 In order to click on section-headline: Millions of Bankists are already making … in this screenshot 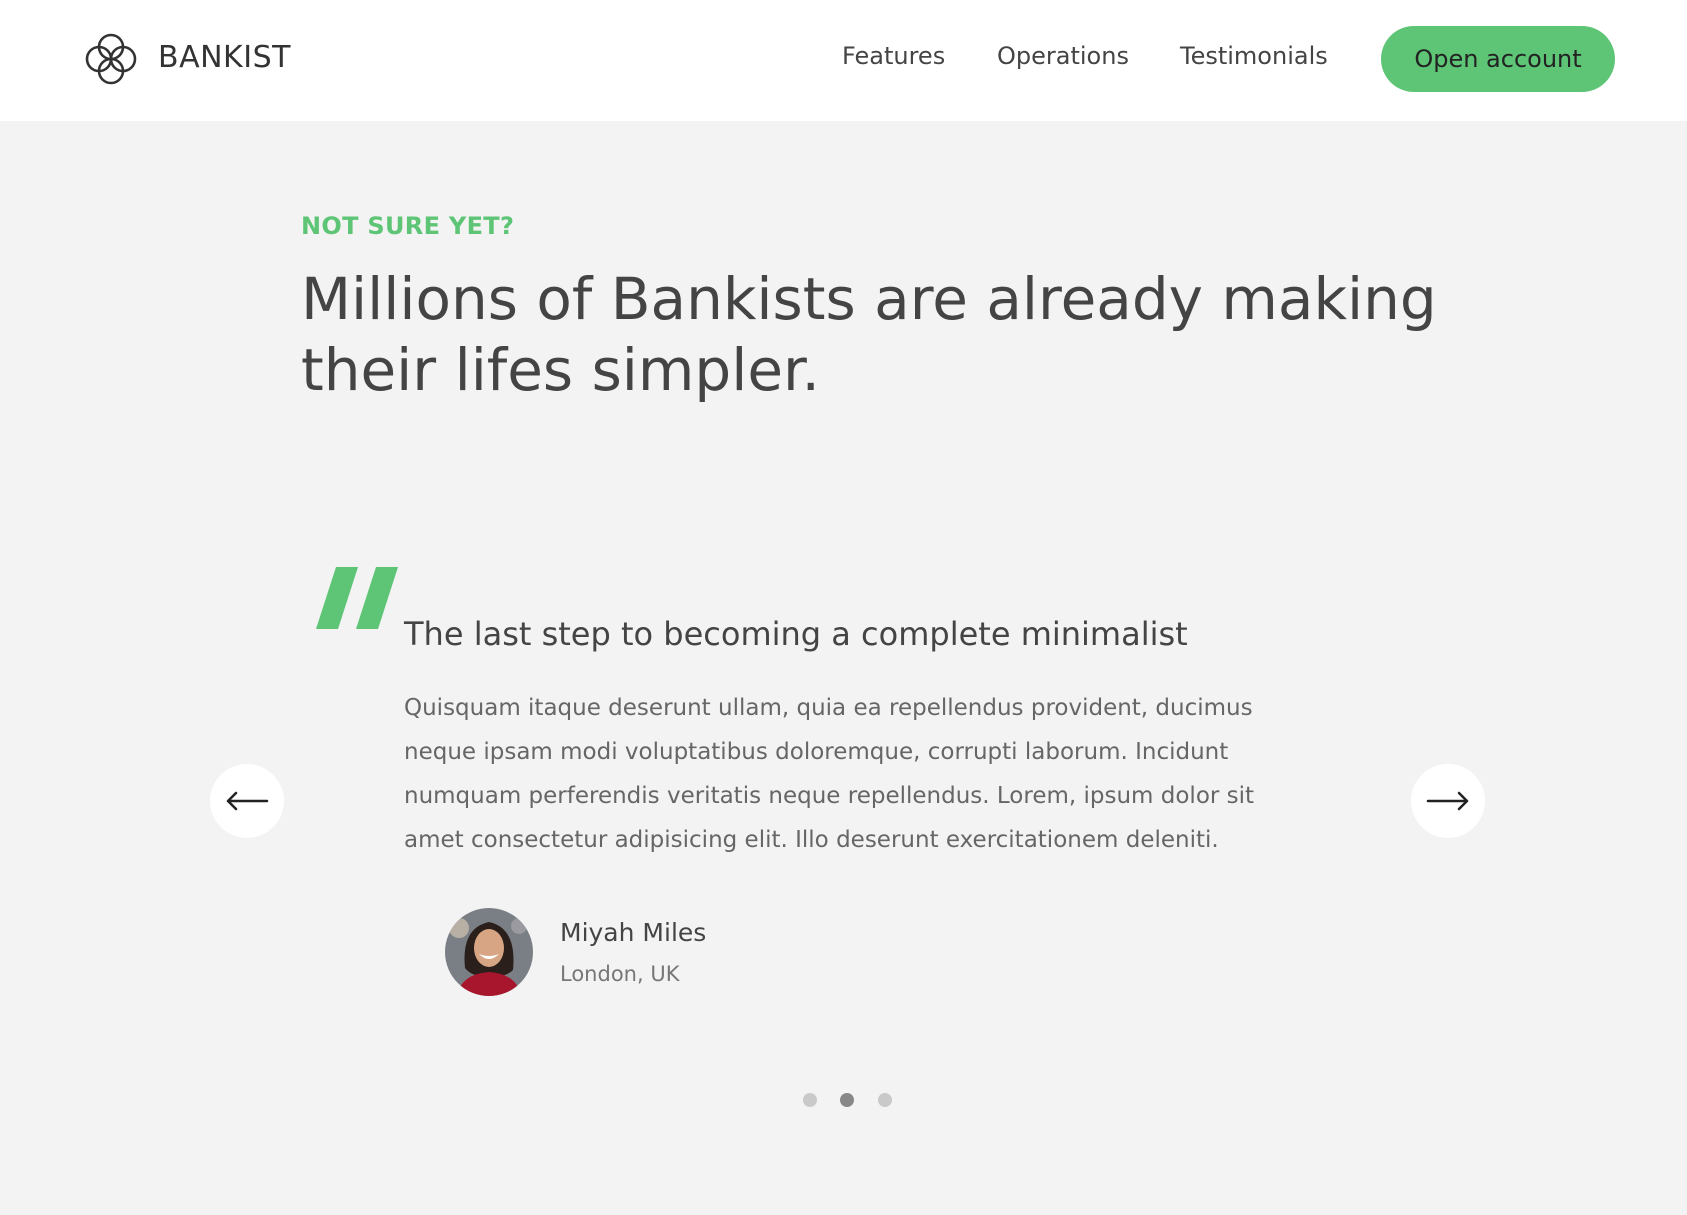, I will do `click(869, 334)`.